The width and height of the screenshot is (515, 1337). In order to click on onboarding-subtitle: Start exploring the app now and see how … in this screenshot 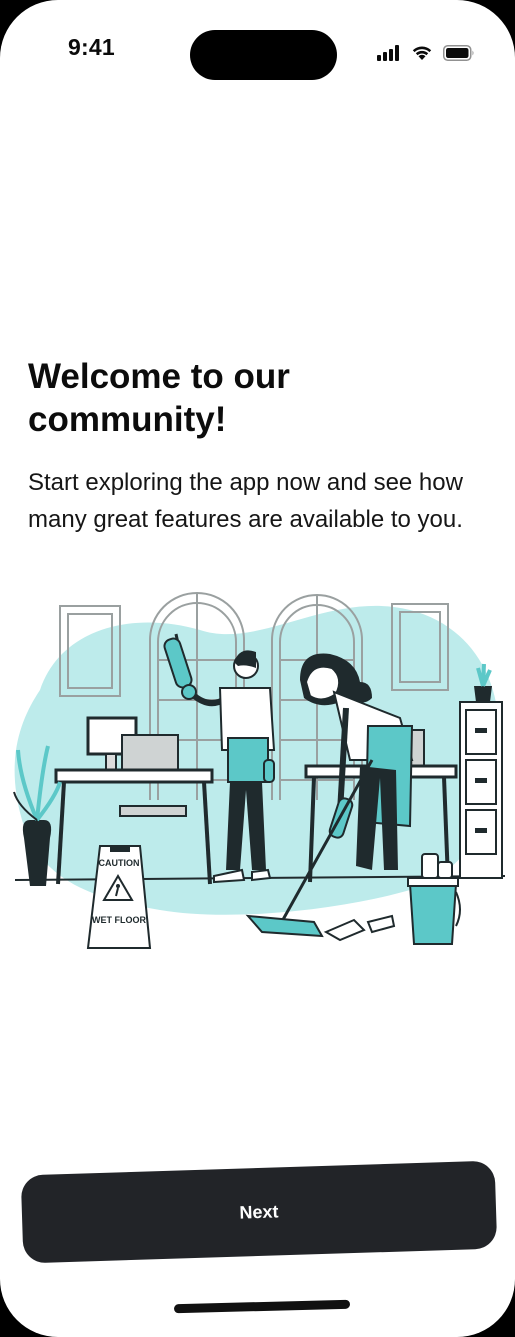, I will do `click(245, 501)`.